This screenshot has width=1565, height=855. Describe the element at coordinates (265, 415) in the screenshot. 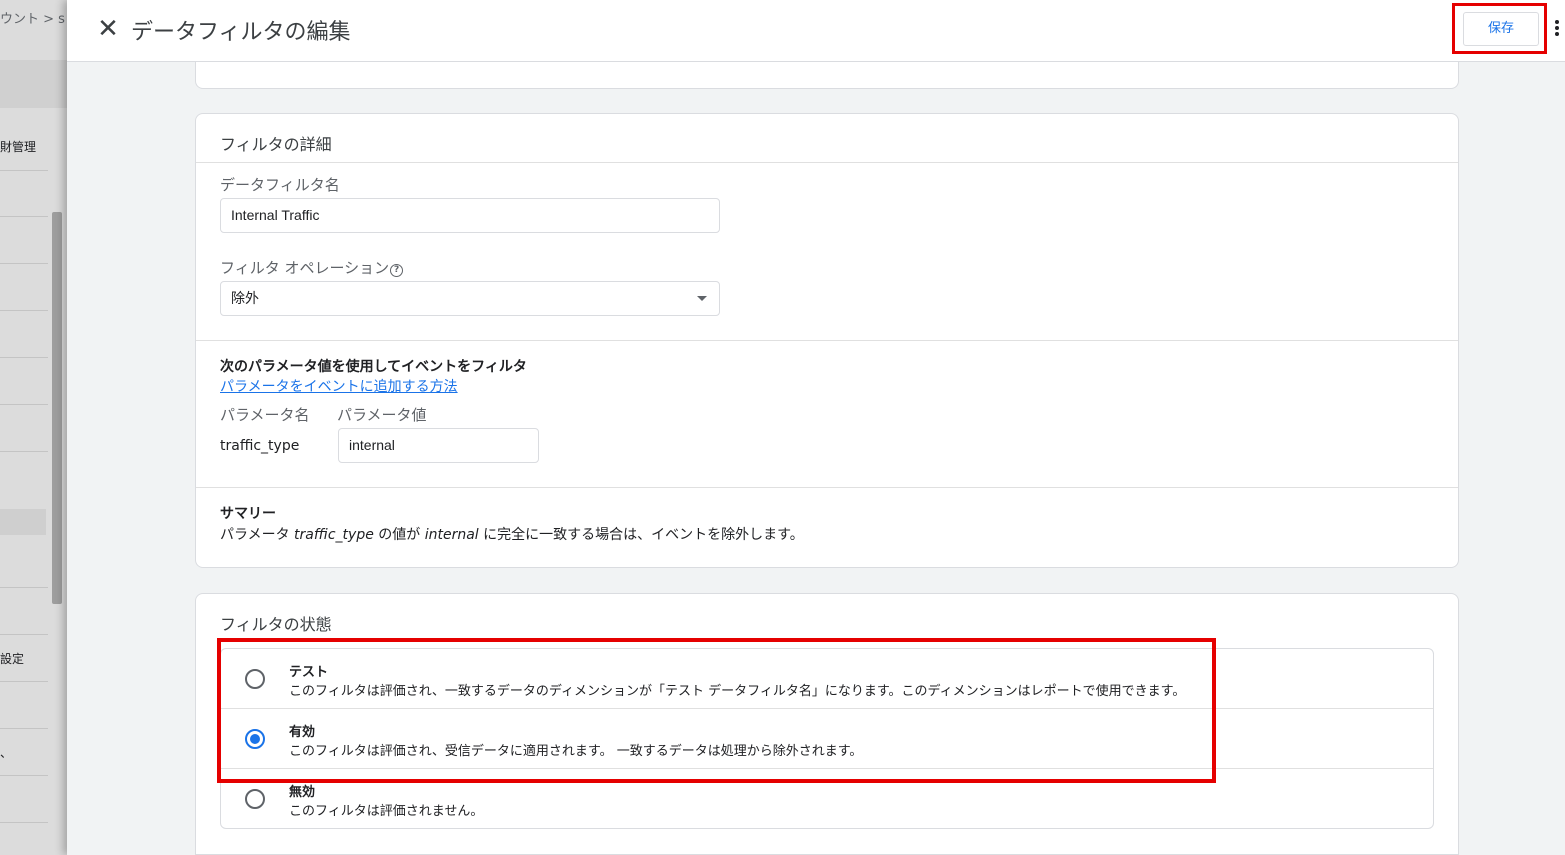

I see `param-name-header: パラメータ名` at that location.